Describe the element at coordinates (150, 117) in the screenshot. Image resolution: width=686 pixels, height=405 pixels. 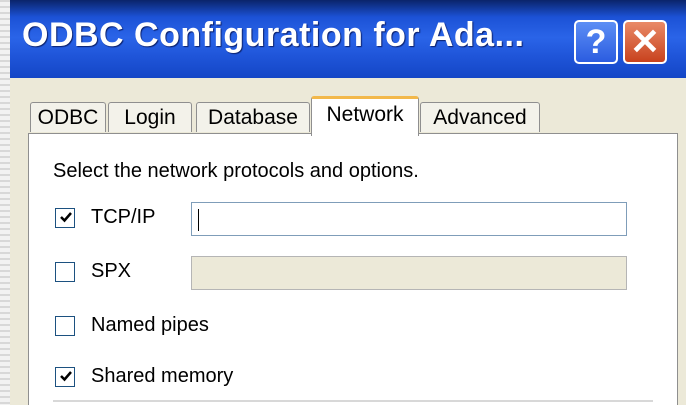
I see `tab-login: Login` at that location.